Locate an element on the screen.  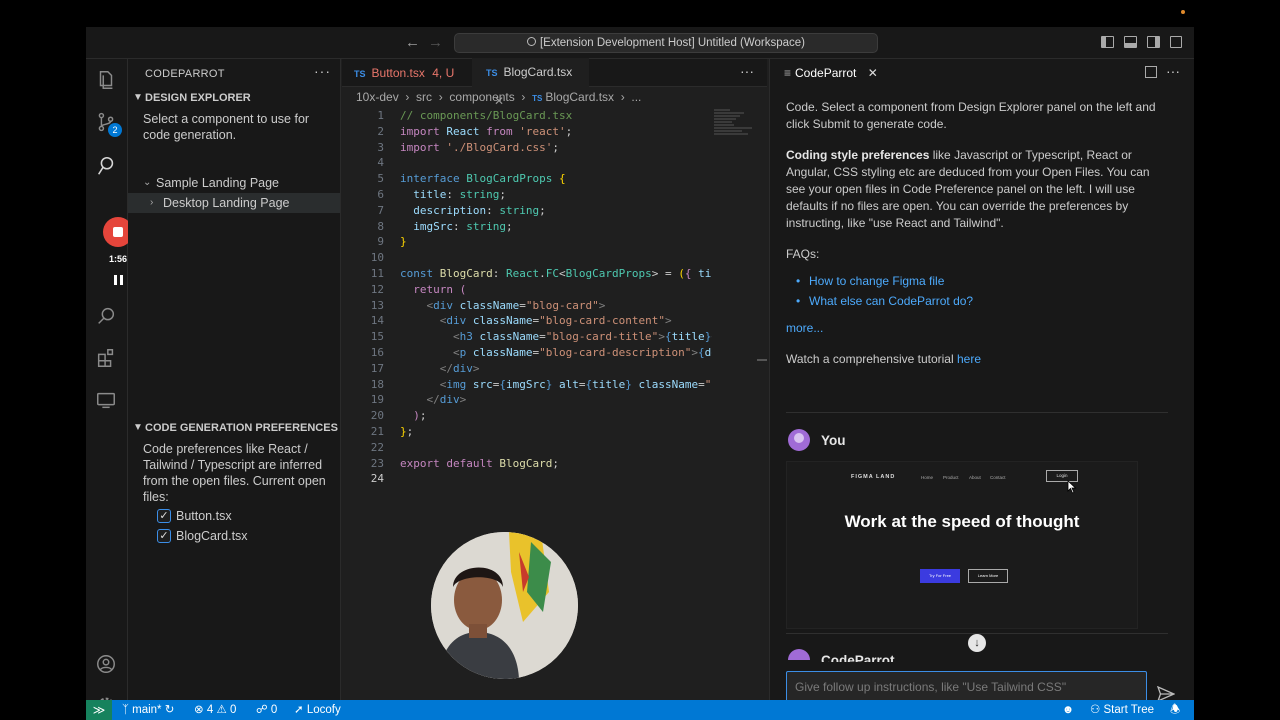
ports-count: 0 is located at coordinates (274, 710).